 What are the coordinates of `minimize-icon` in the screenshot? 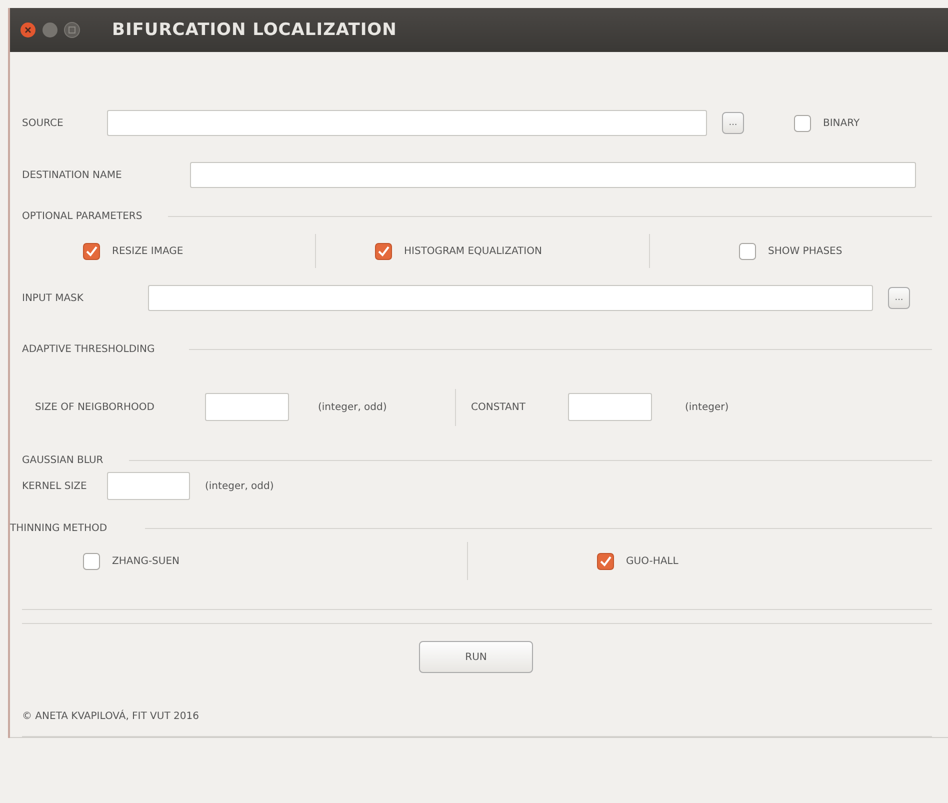 It's located at (50, 30).